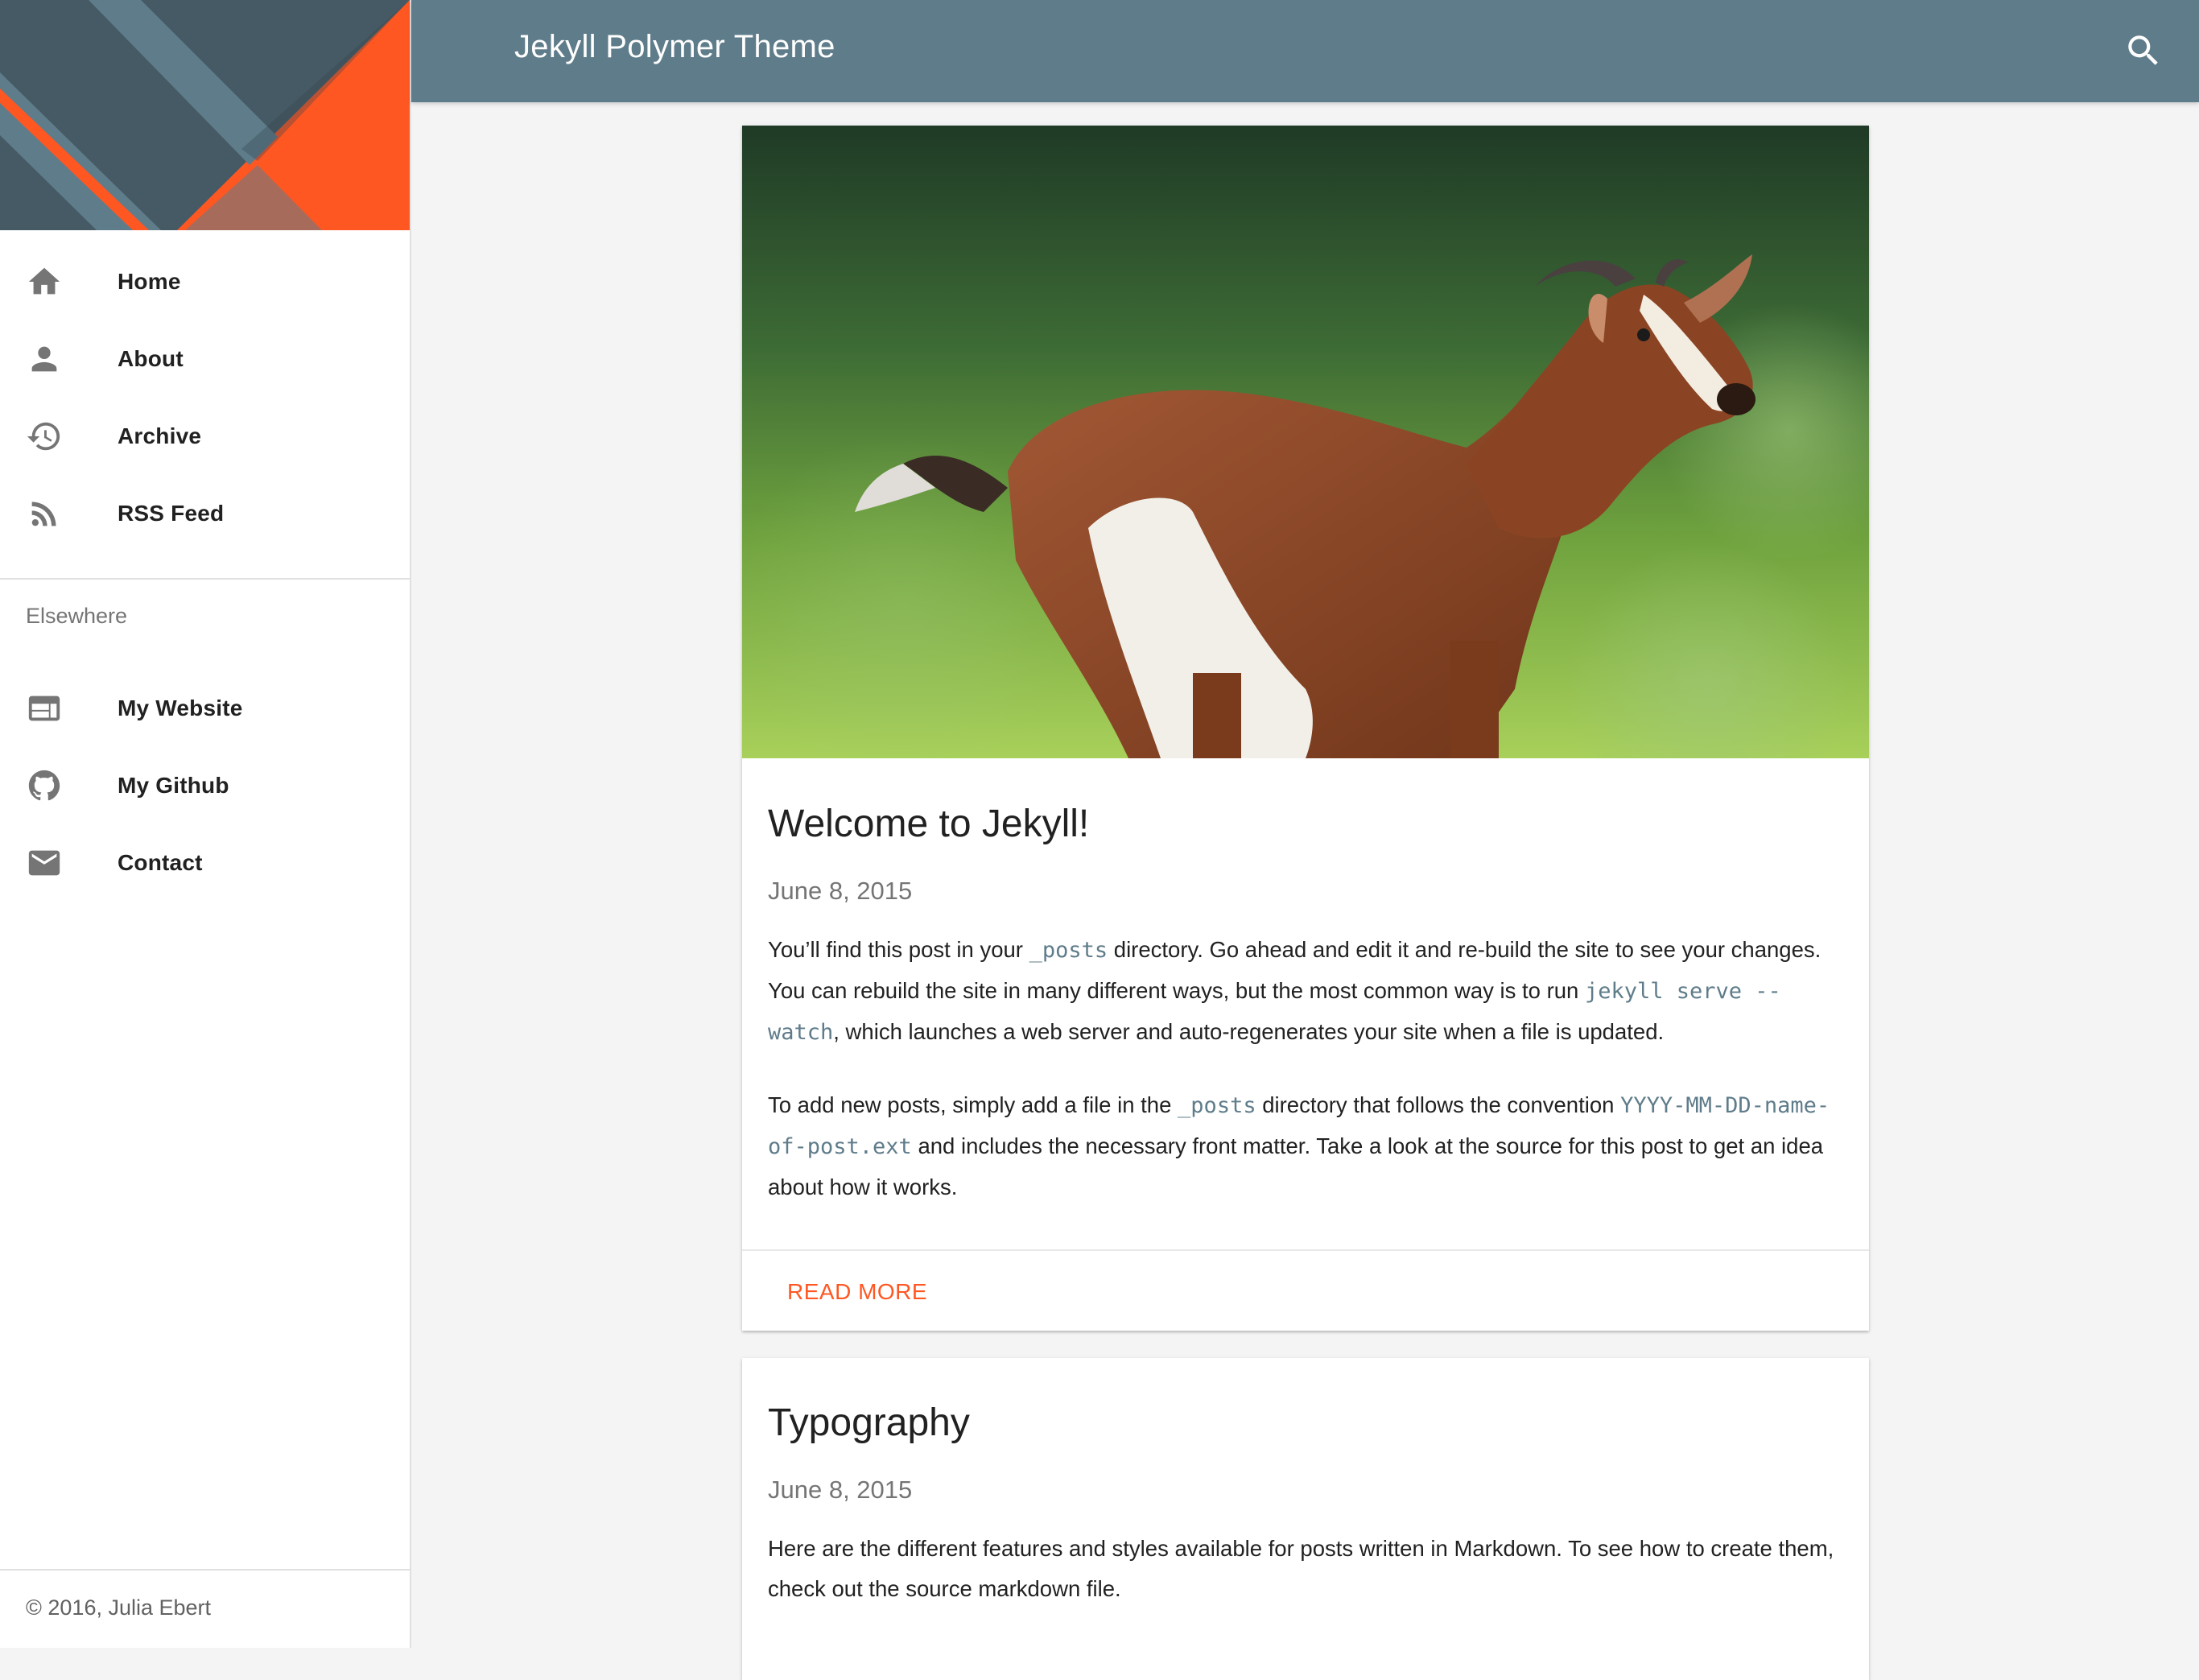 The height and width of the screenshot is (1680, 2199). I want to click on rss-icon, so click(44, 513).